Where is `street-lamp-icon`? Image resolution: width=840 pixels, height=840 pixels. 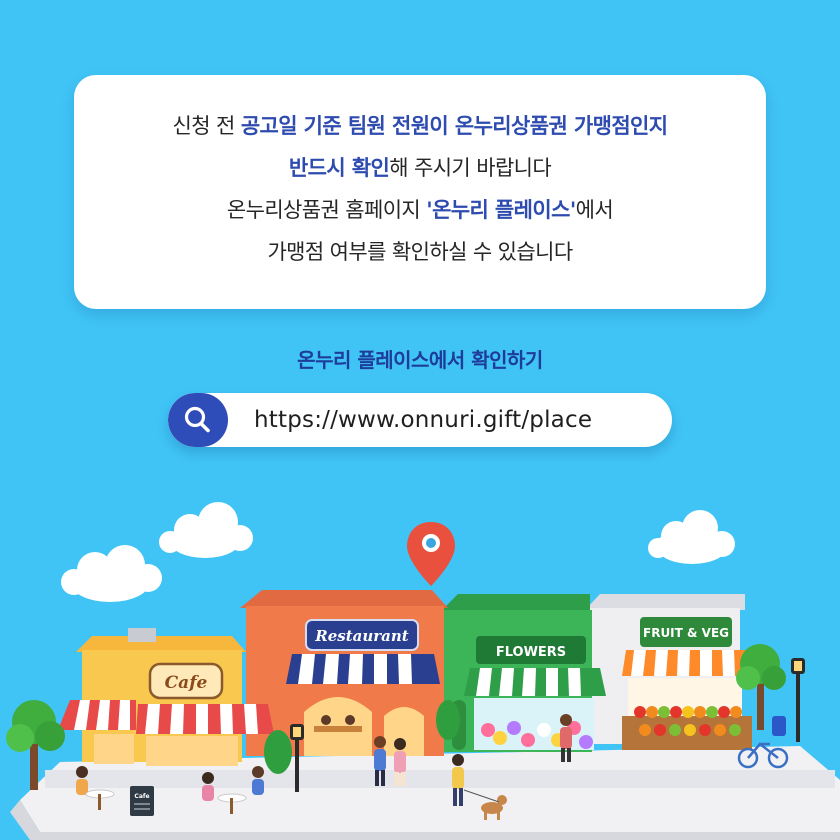 street-lamp-icon is located at coordinates (798, 700).